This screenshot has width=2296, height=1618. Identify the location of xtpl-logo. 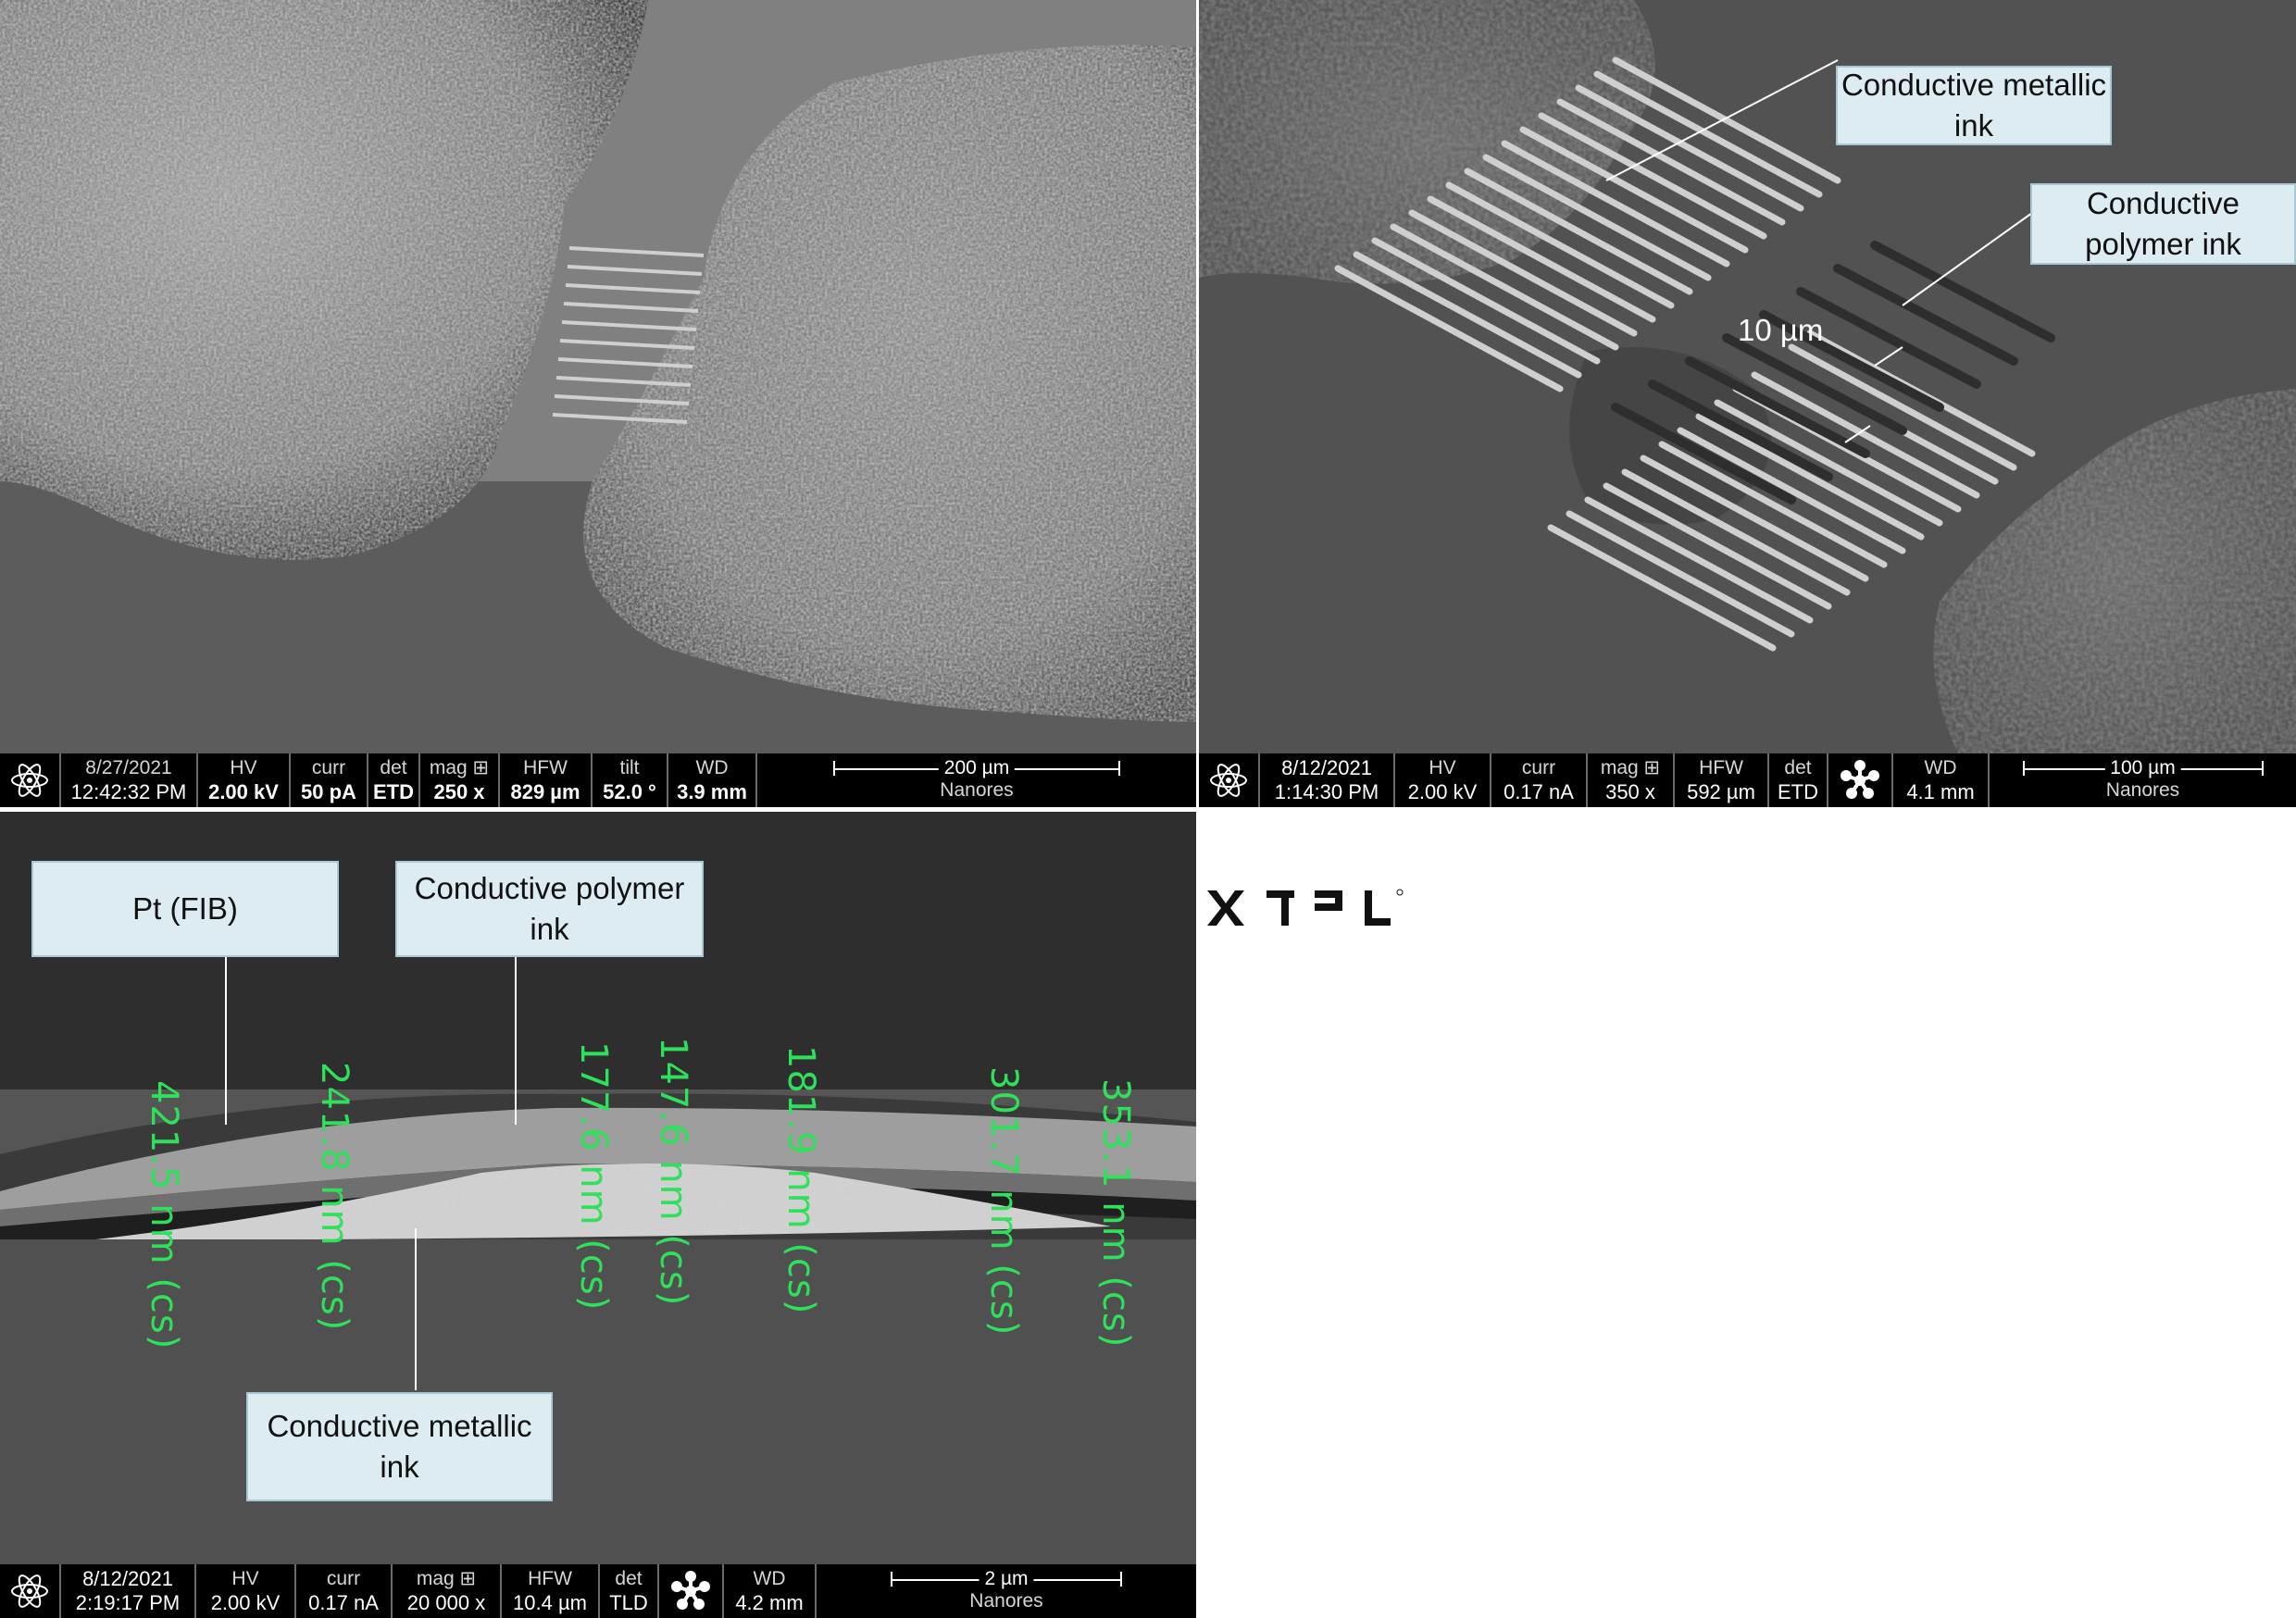
(1305, 907).